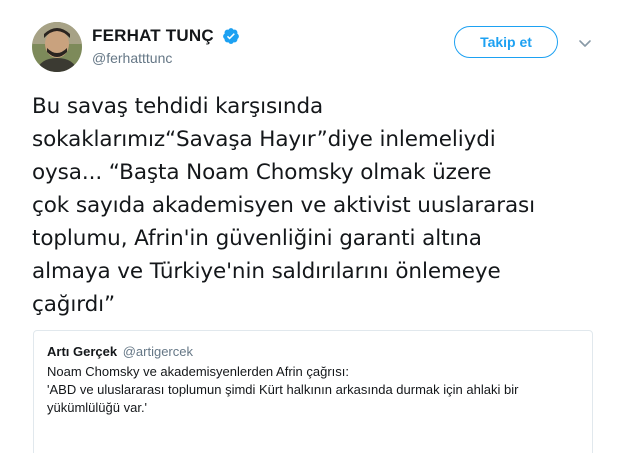 This screenshot has height=453, width=628. I want to click on tweet-header: FERHAT TUNÇ @ferhatttunc Takip et, so click(317, 48).